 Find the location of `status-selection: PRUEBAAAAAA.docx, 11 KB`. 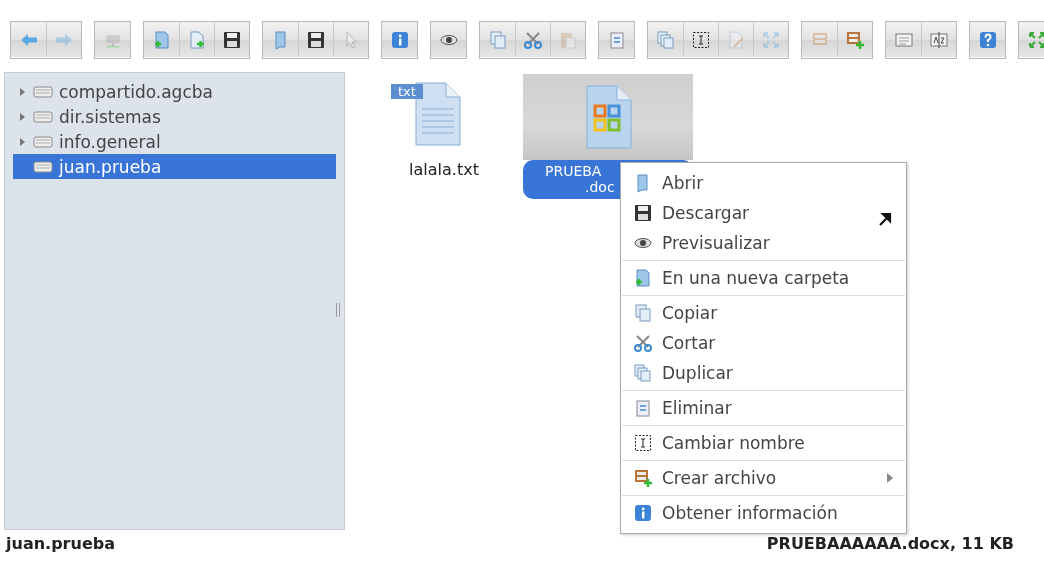

status-selection: PRUEBAAAAAA.docx, 11 KB is located at coordinates (890, 543).